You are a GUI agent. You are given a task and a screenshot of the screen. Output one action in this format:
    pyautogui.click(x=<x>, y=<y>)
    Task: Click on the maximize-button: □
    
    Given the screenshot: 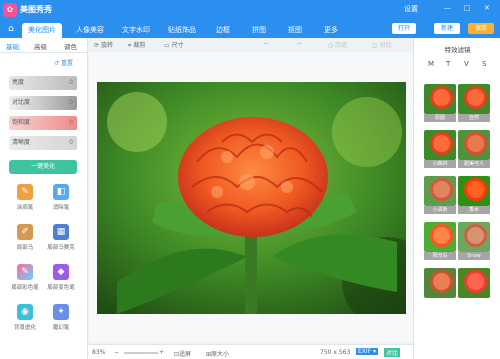 What is the action you would take?
    pyautogui.click(x=467, y=8)
    